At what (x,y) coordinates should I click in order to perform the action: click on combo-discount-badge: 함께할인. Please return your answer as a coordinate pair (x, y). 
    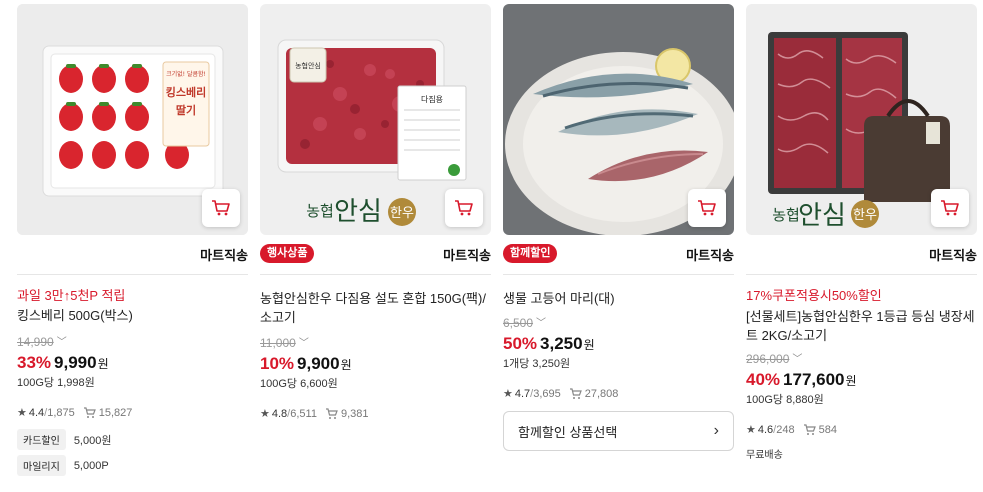
    Looking at the image, I should click on (530, 253).